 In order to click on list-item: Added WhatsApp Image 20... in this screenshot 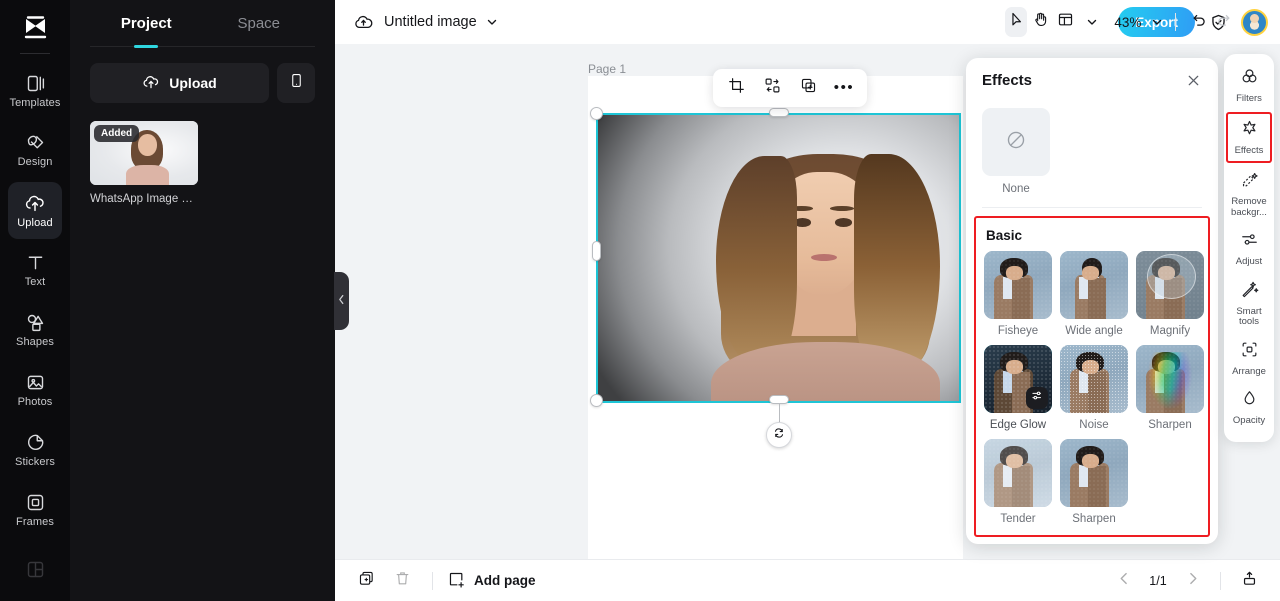, I will do `click(144, 163)`.